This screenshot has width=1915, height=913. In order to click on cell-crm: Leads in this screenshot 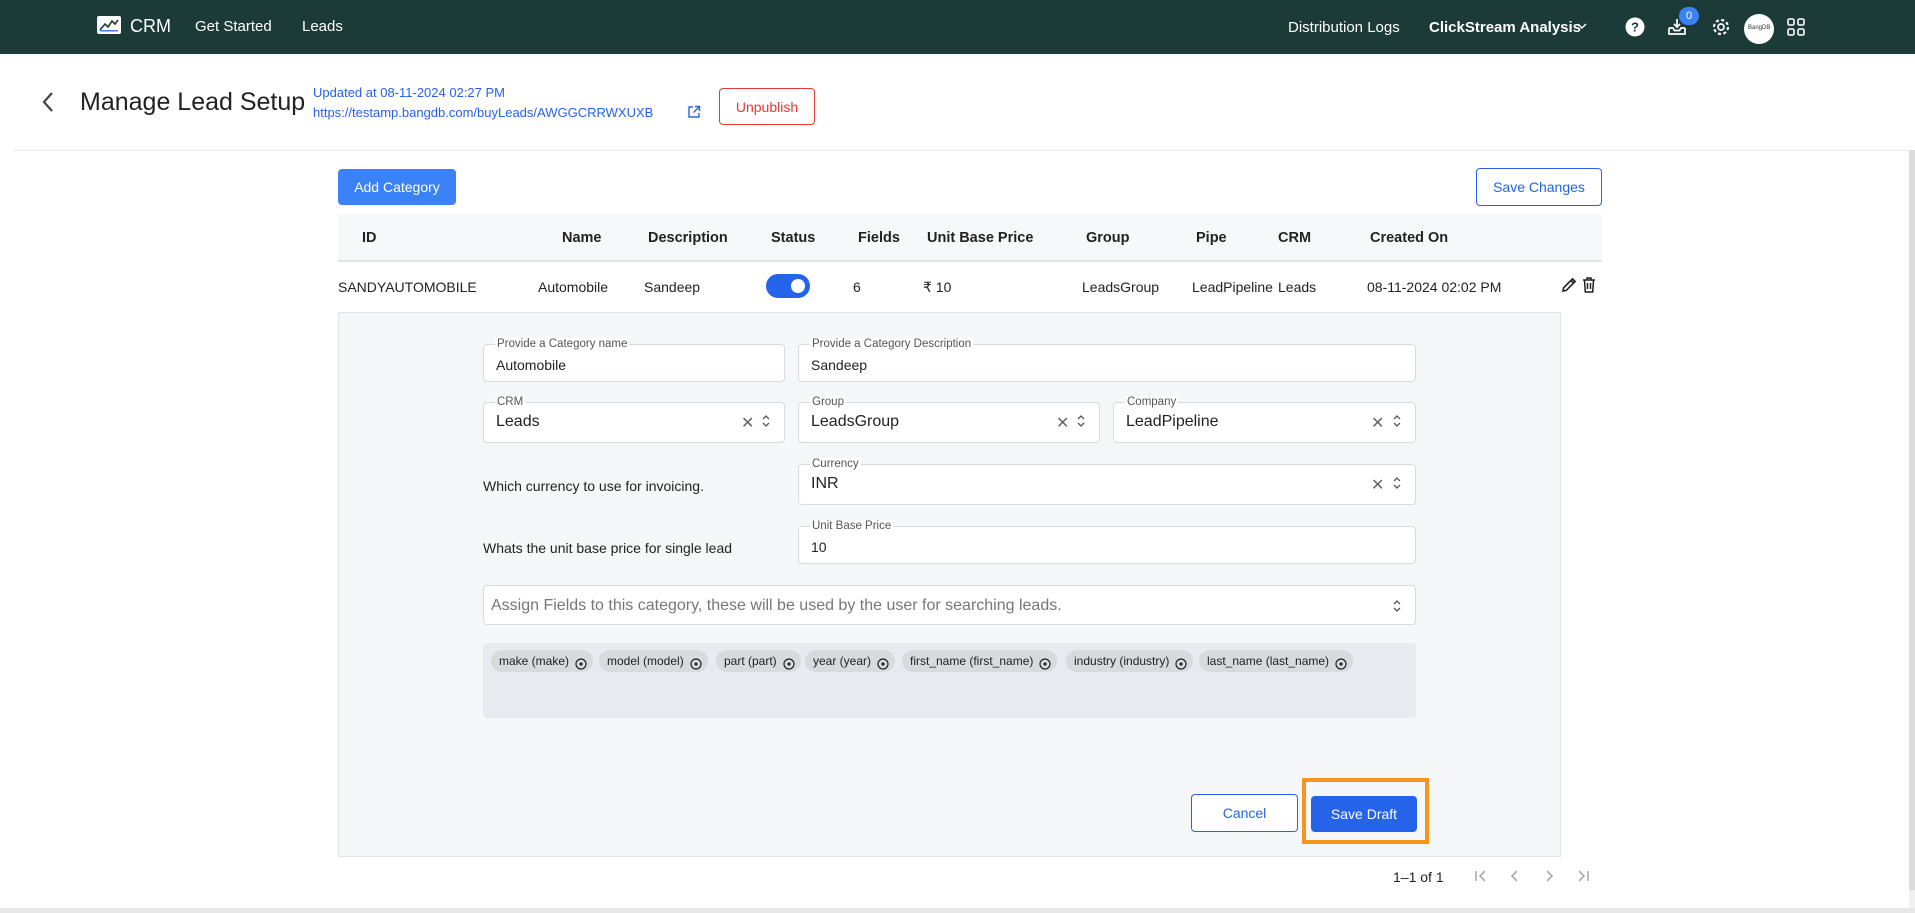, I will do `click(1297, 287)`.